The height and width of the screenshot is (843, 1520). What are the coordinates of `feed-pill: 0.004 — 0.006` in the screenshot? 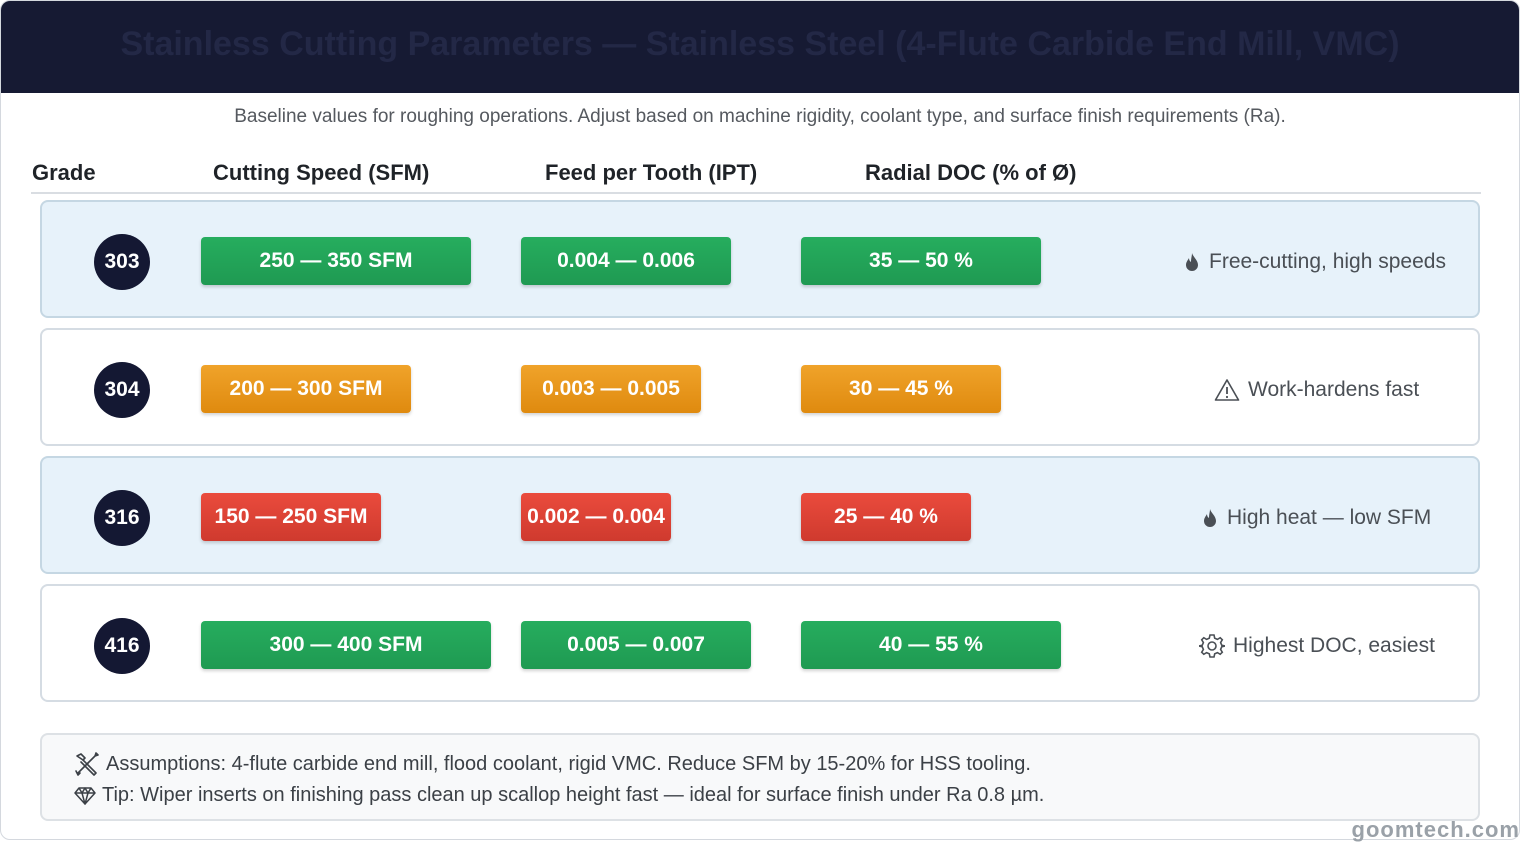 It's located at (626, 261).